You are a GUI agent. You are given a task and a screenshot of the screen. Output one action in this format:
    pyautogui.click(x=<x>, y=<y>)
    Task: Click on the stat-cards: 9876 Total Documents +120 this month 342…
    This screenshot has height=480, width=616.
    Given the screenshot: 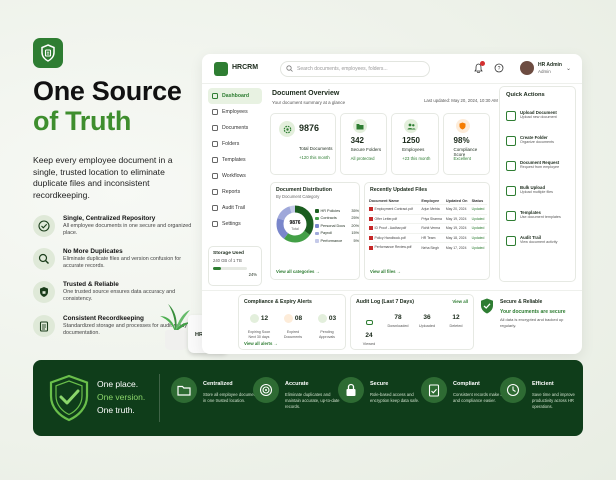 What is the action you would take?
    pyautogui.click(x=380, y=144)
    